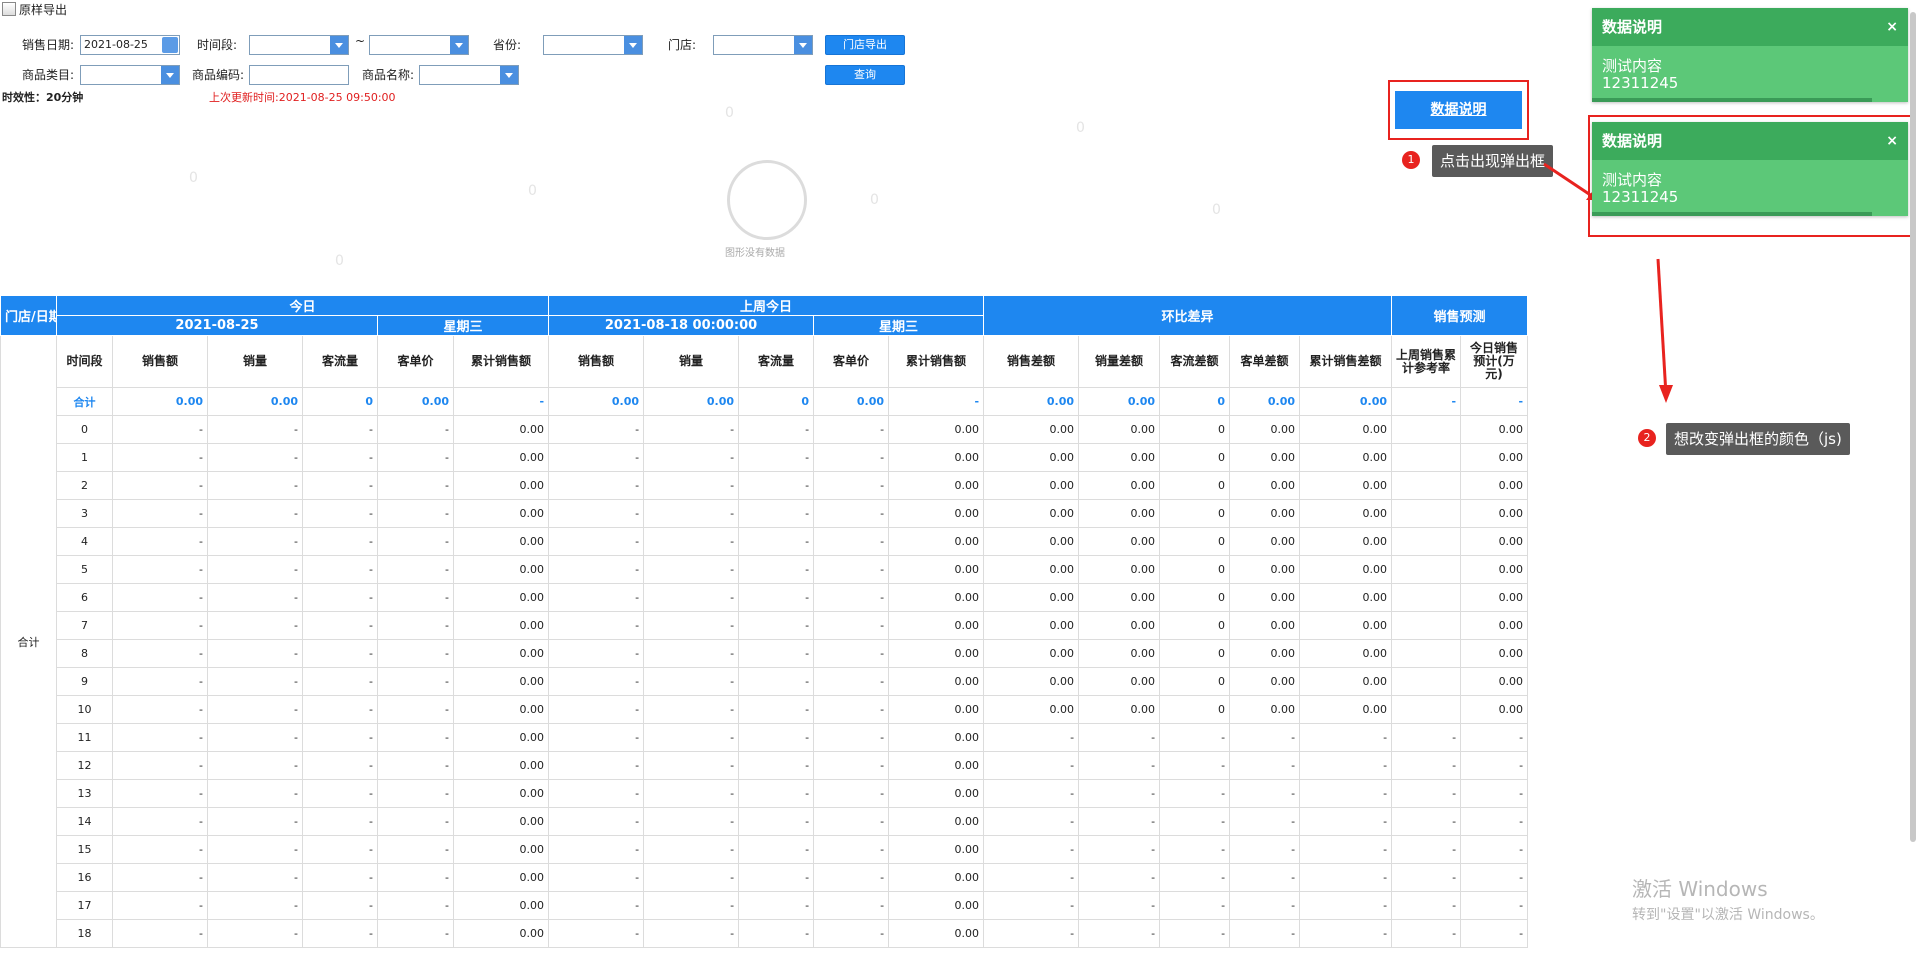 This screenshot has width=1920, height=968. Describe the element at coordinates (469, 75) in the screenshot. I see `product-name-select` at that location.